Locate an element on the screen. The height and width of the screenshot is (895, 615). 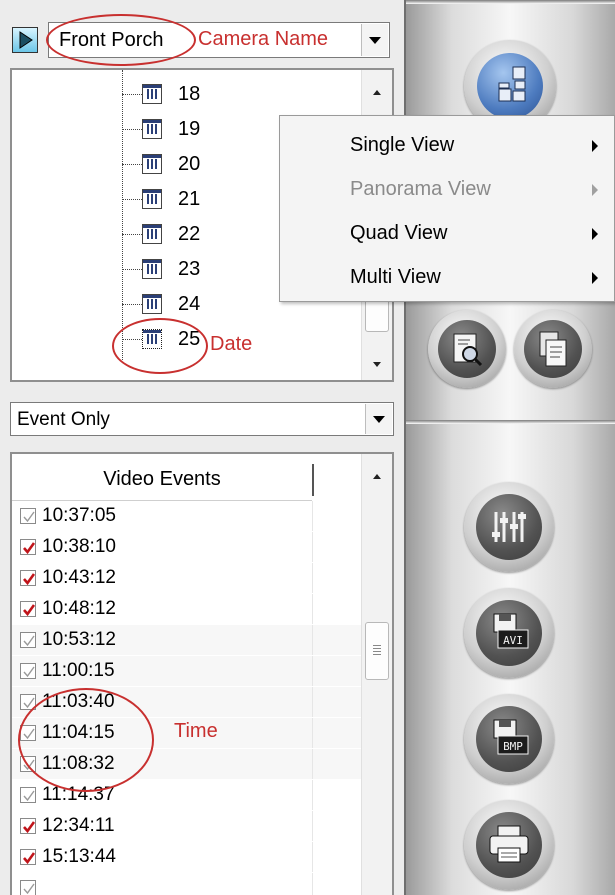
menu-item-label: Panorama View is located at coordinates (420, 189).